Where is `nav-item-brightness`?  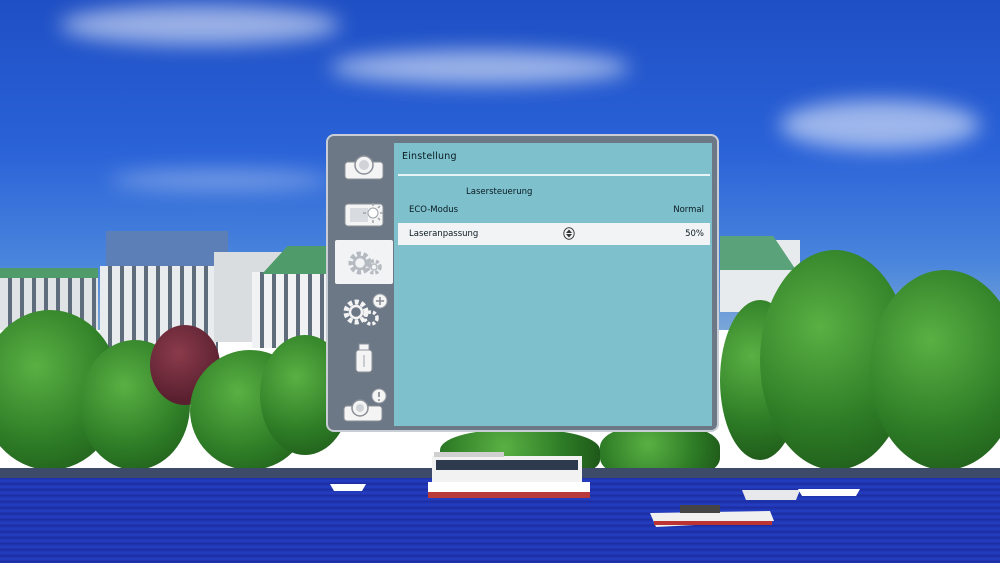 nav-item-brightness is located at coordinates (364, 214).